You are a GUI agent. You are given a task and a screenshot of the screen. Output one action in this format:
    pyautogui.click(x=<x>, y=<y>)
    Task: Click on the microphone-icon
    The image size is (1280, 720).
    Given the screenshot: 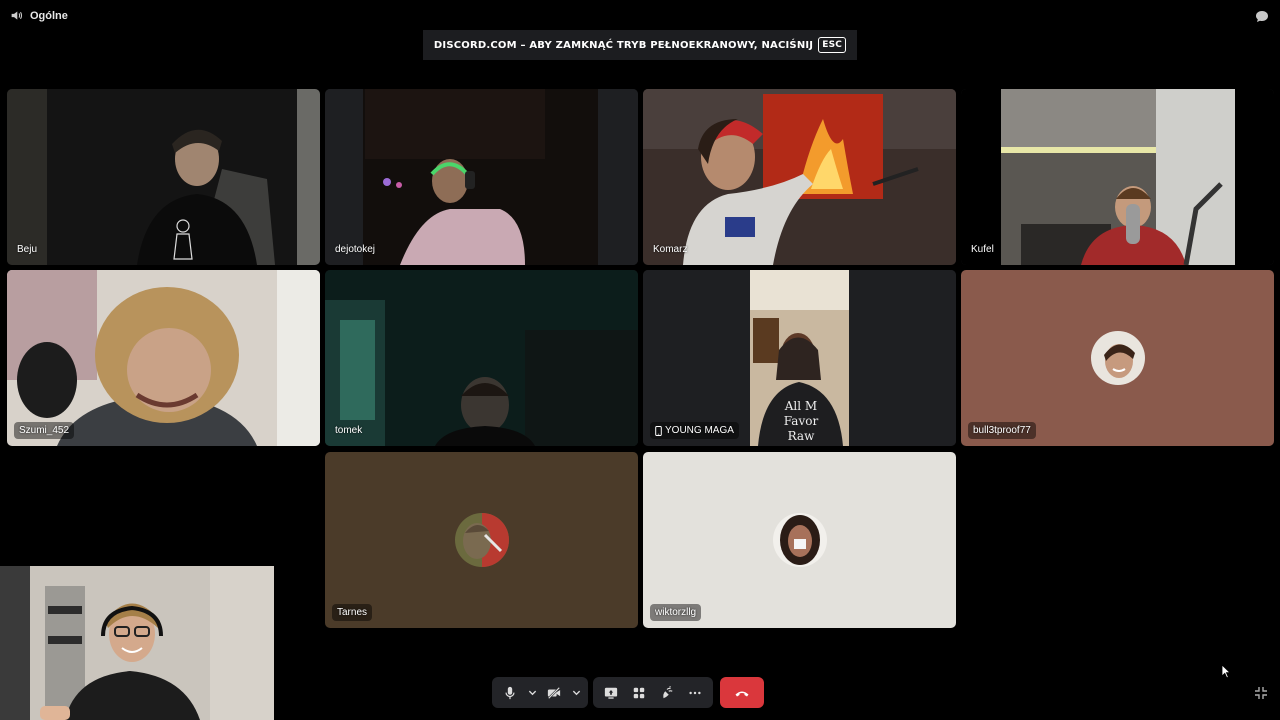 What is the action you would take?
    pyautogui.click(x=510, y=692)
    